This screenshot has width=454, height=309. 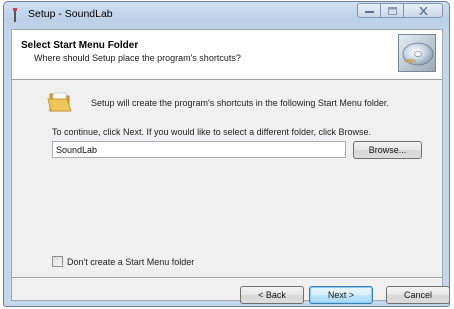 What do you see at coordinates (199, 149) in the screenshot?
I see `start-menu-folder-input` at bounding box center [199, 149].